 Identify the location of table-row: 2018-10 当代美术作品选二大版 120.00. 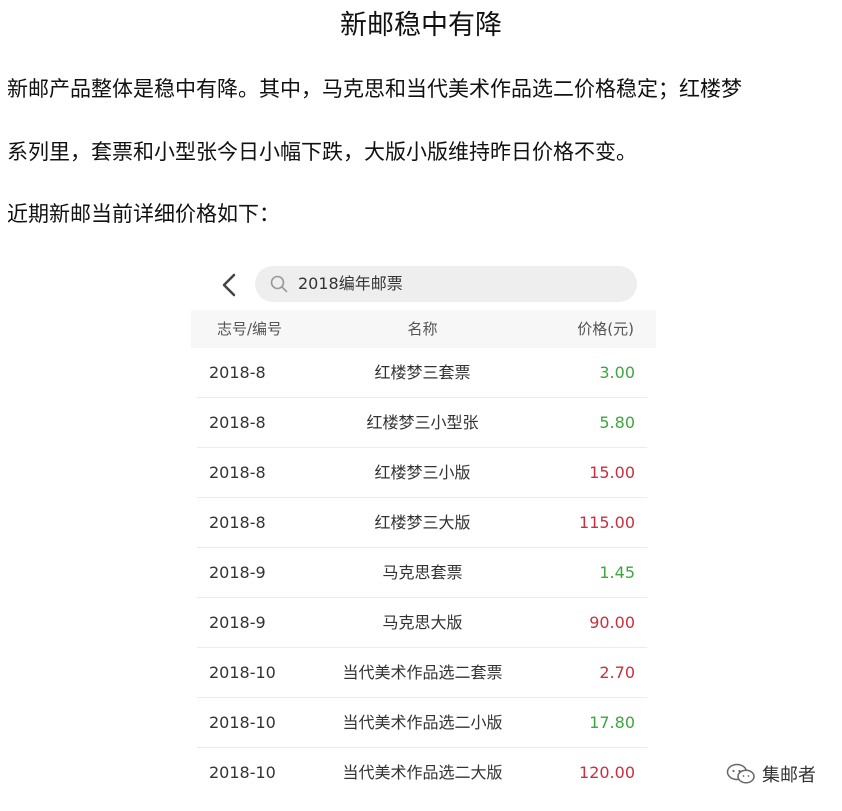
(422, 772).